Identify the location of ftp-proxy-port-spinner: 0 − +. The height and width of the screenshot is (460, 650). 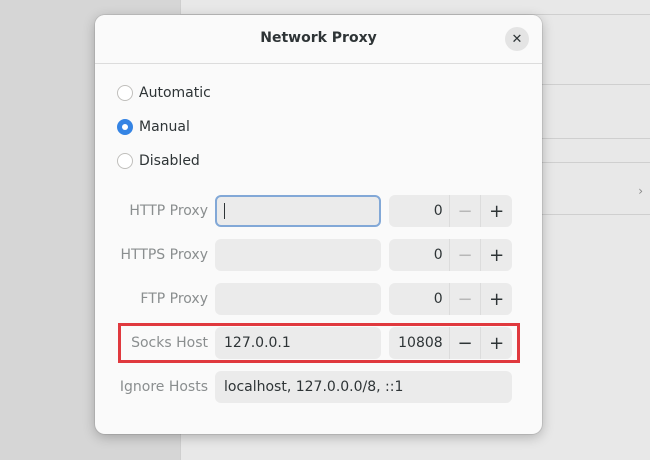
(450, 299).